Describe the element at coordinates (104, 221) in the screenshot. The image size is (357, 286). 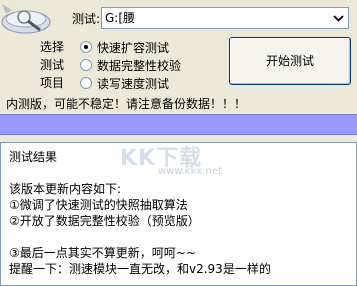
I see `results-line: ②开放了数据完整性校验（预览版）` at that location.